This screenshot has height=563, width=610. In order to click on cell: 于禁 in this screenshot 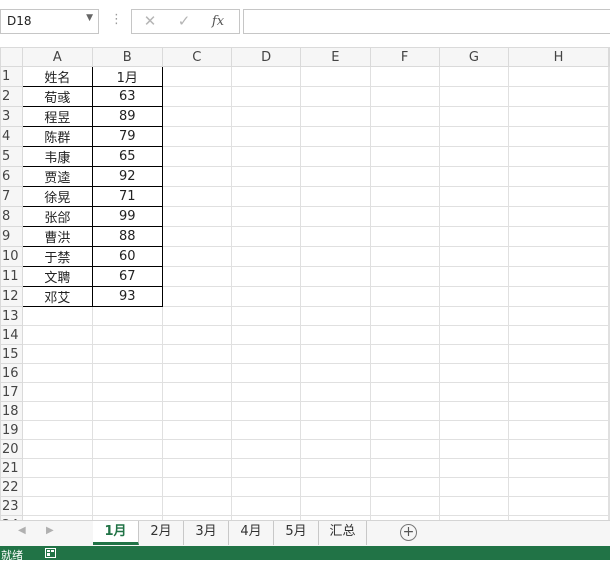, I will do `click(57, 256)`.